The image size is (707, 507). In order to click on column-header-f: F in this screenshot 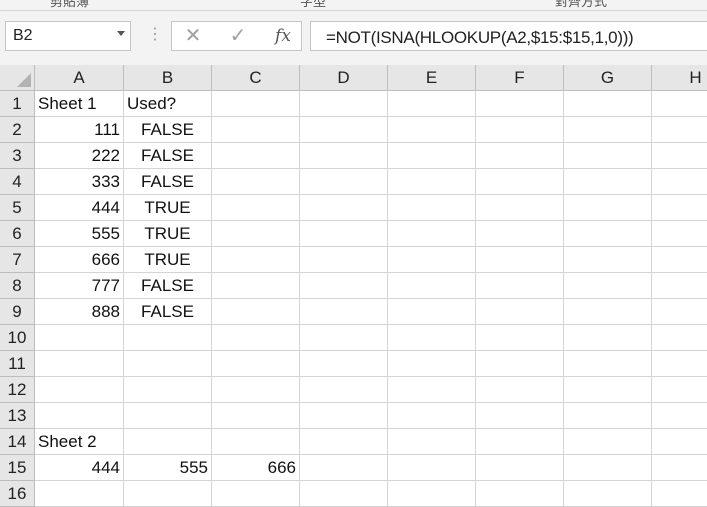, I will do `click(520, 78)`.